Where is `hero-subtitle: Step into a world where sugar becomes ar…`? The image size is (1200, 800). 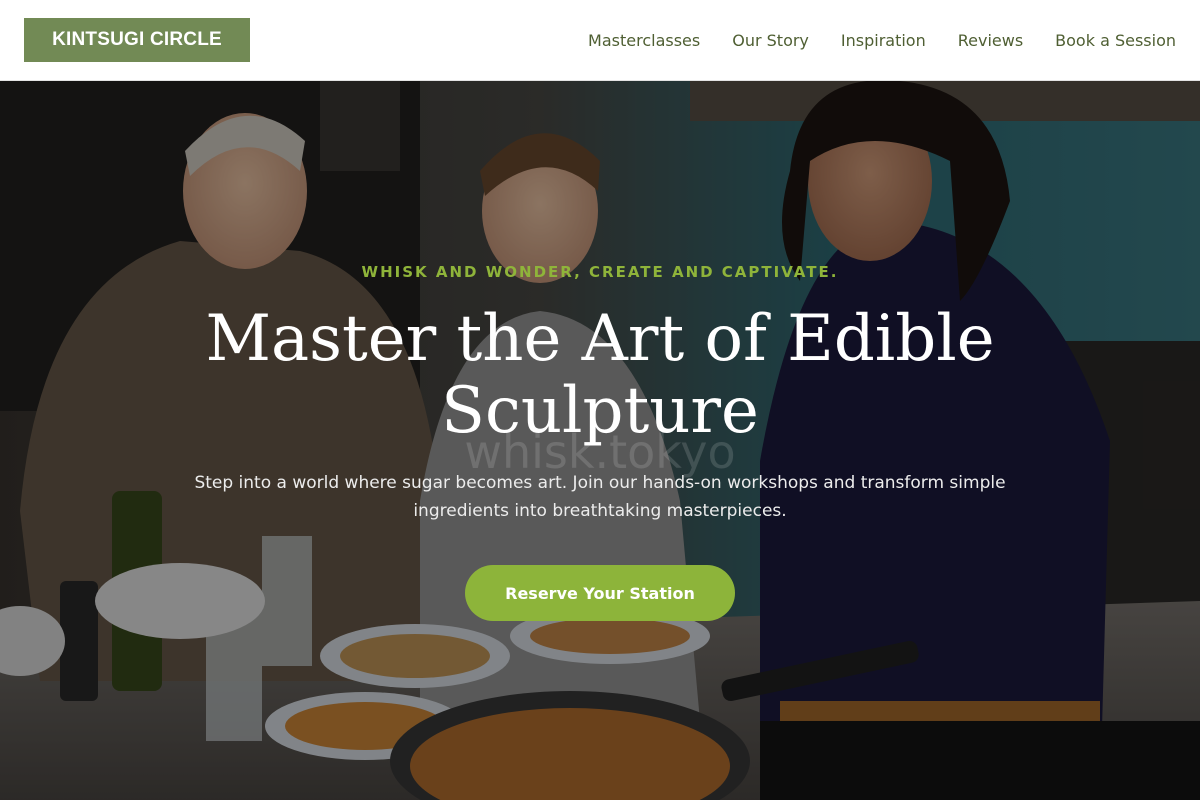
hero-subtitle: Step into a world where sugar becomes ar… is located at coordinates (600, 497).